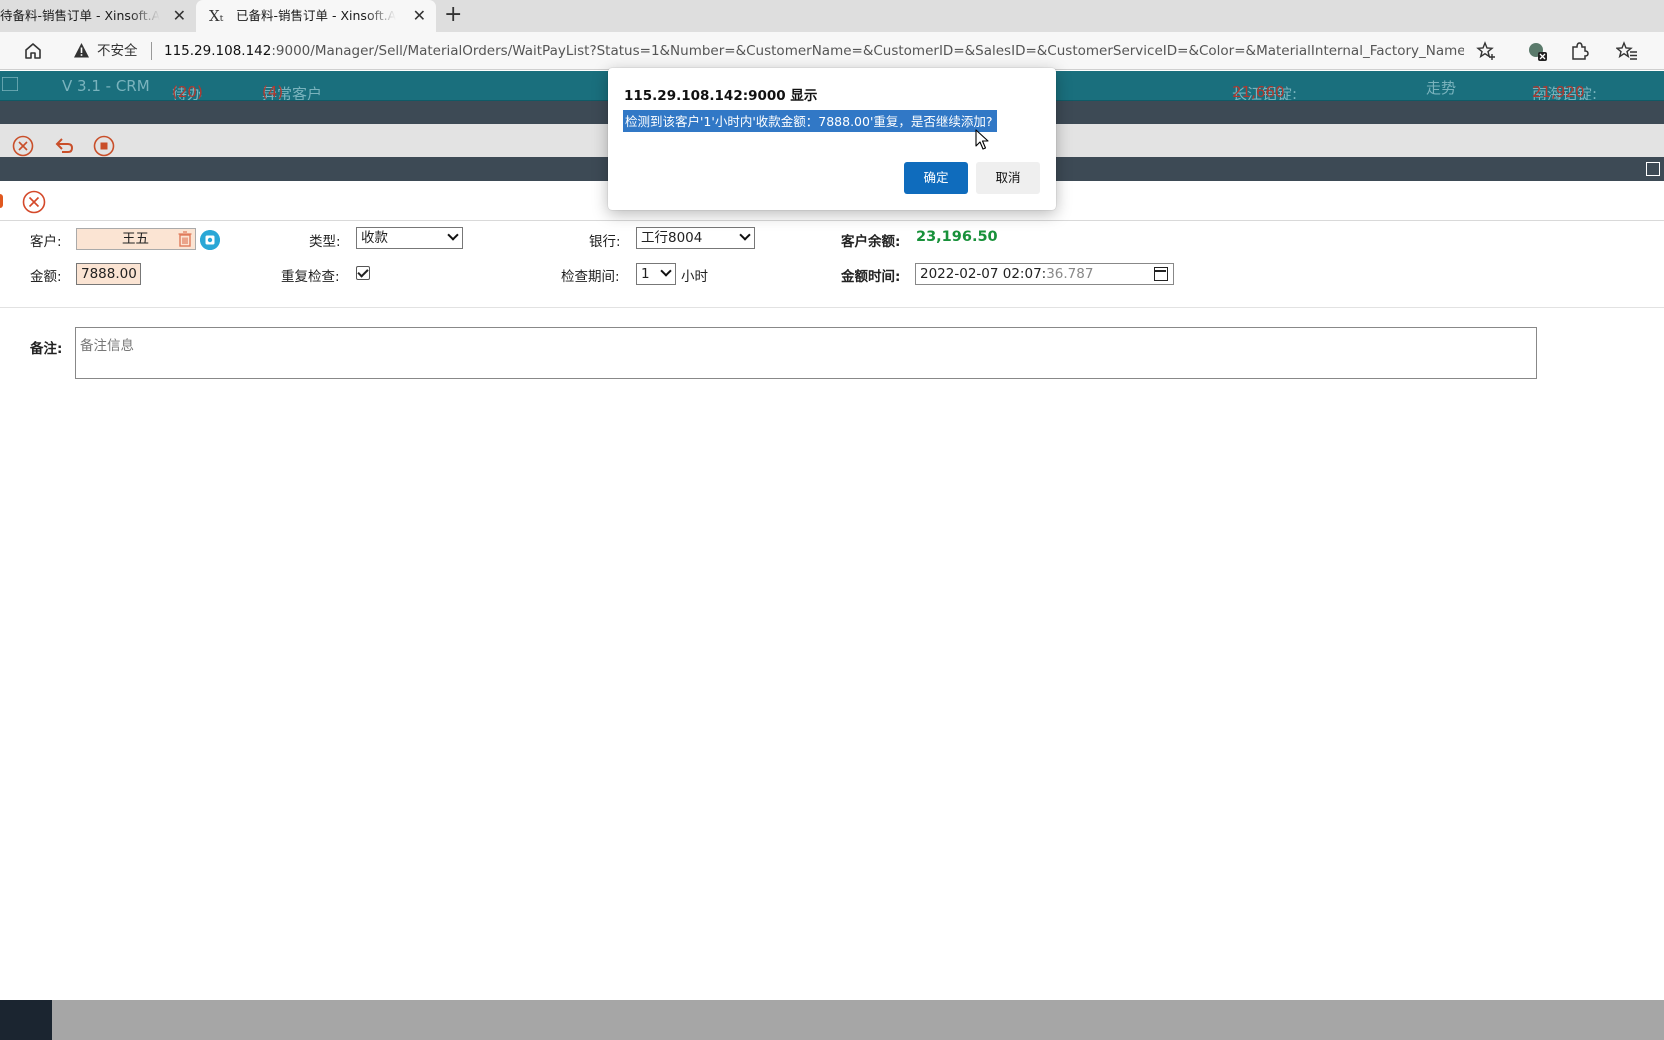 This screenshot has width=1664, height=1040. What do you see at coordinates (871, 242) in the screenshot?
I see `balance-label: 客户余额:` at bounding box center [871, 242].